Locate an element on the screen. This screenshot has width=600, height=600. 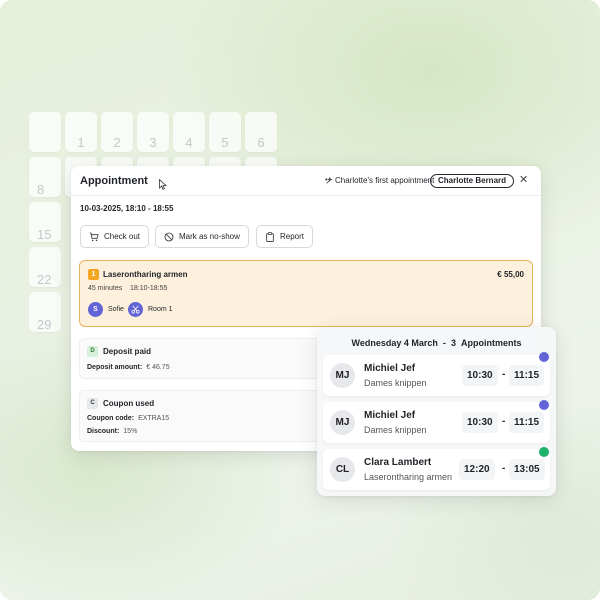
checkout-label: Check out is located at coordinates (122, 236).